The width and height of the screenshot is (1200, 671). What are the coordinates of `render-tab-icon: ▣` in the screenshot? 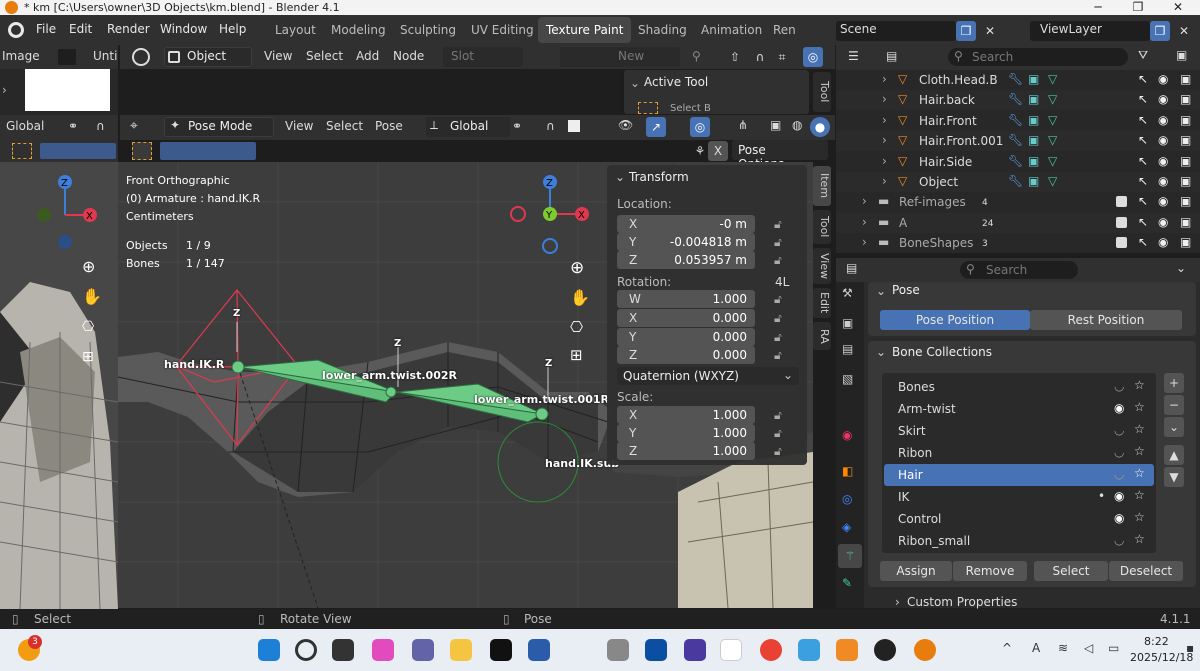 It's located at (847, 323).